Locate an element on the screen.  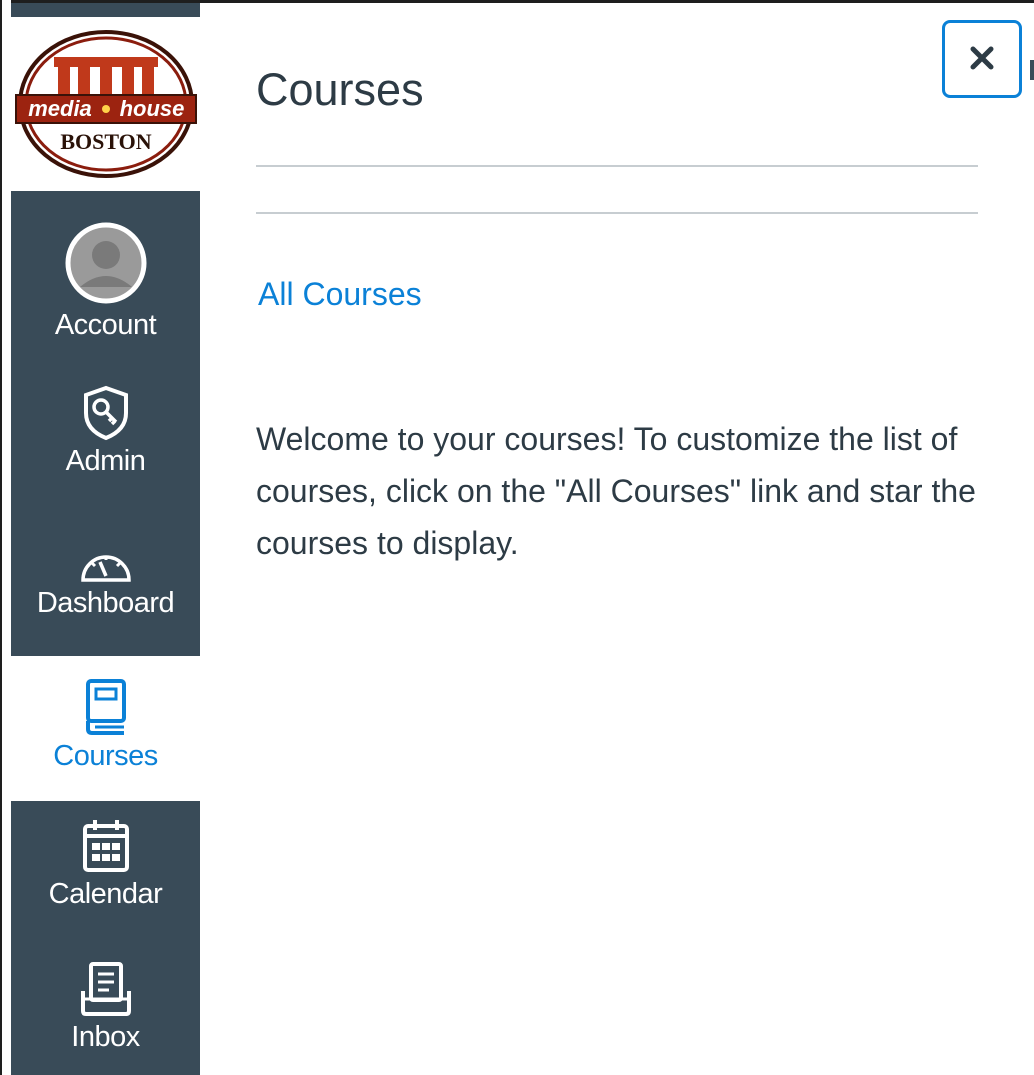
nav-item-courses: Courses is located at coordinates (105, 728).